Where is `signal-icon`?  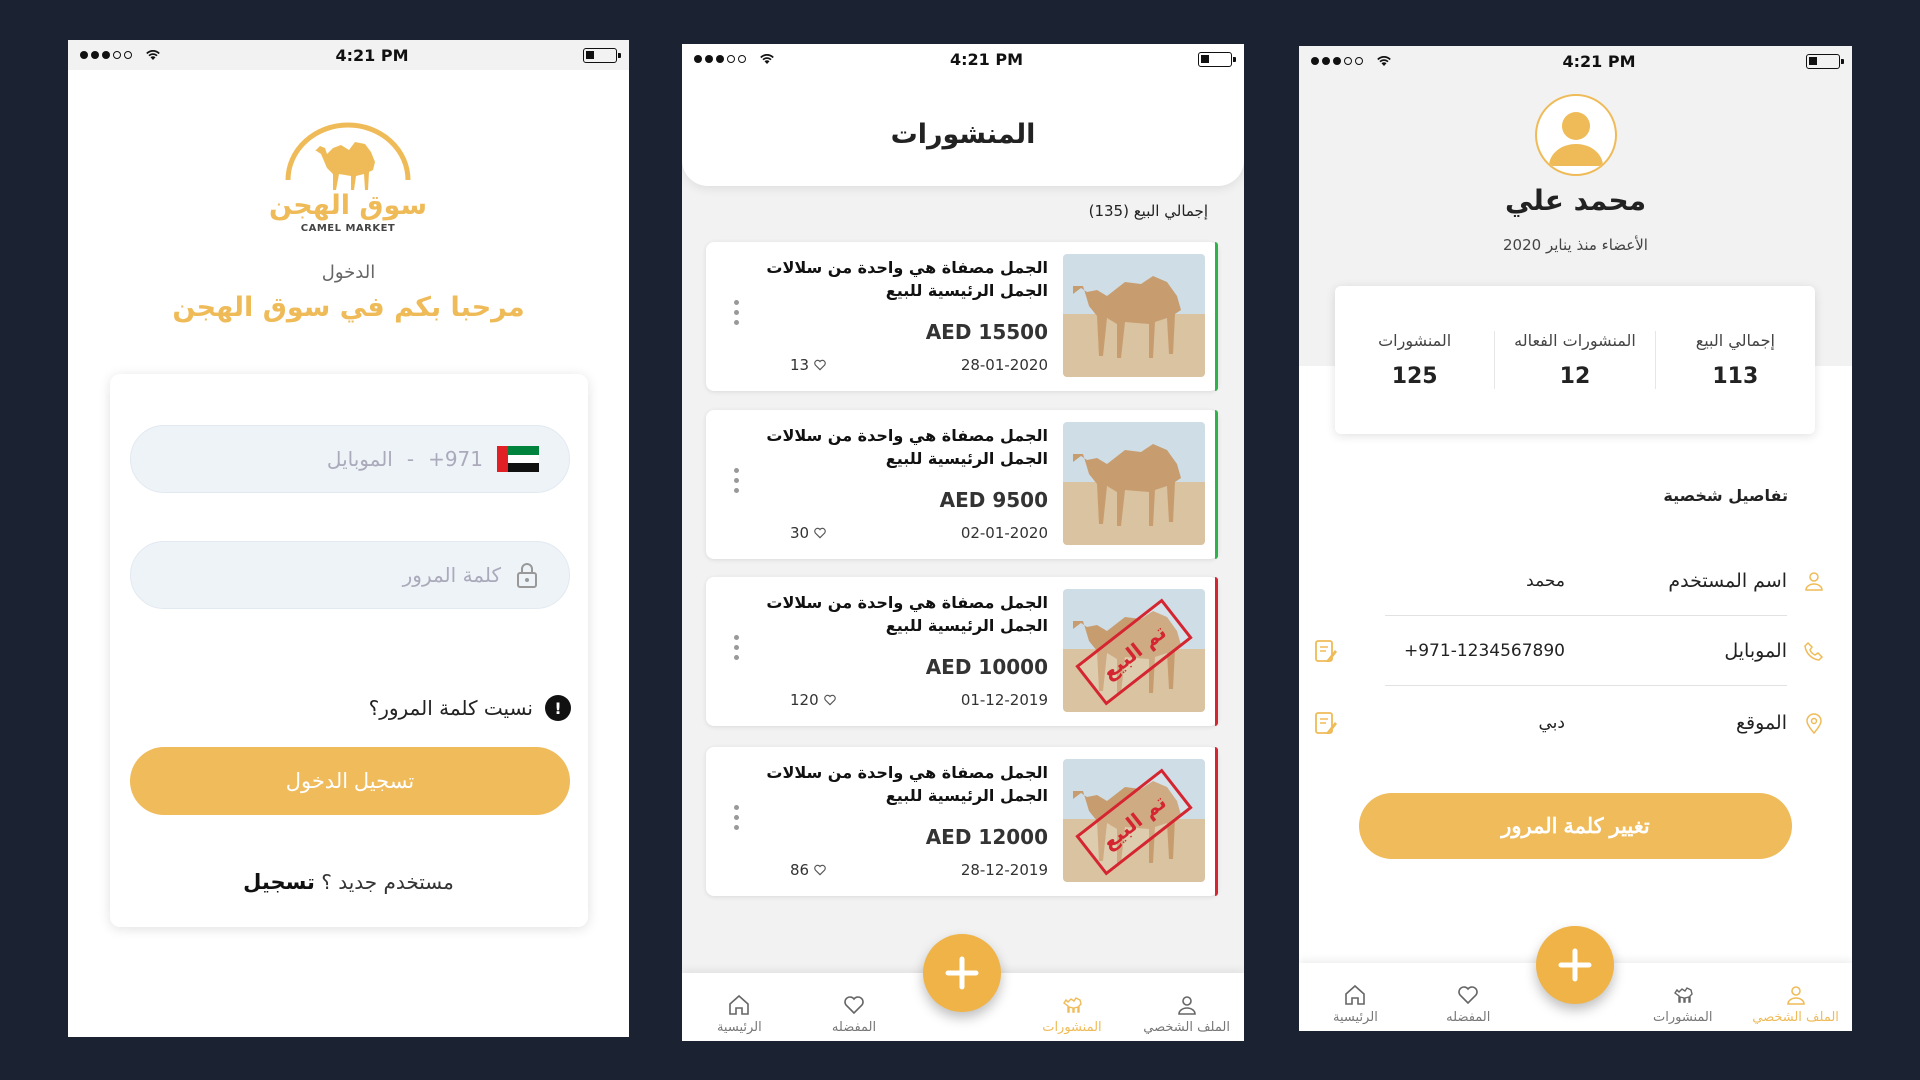
signal-icon is located at coordinates (120, 55).